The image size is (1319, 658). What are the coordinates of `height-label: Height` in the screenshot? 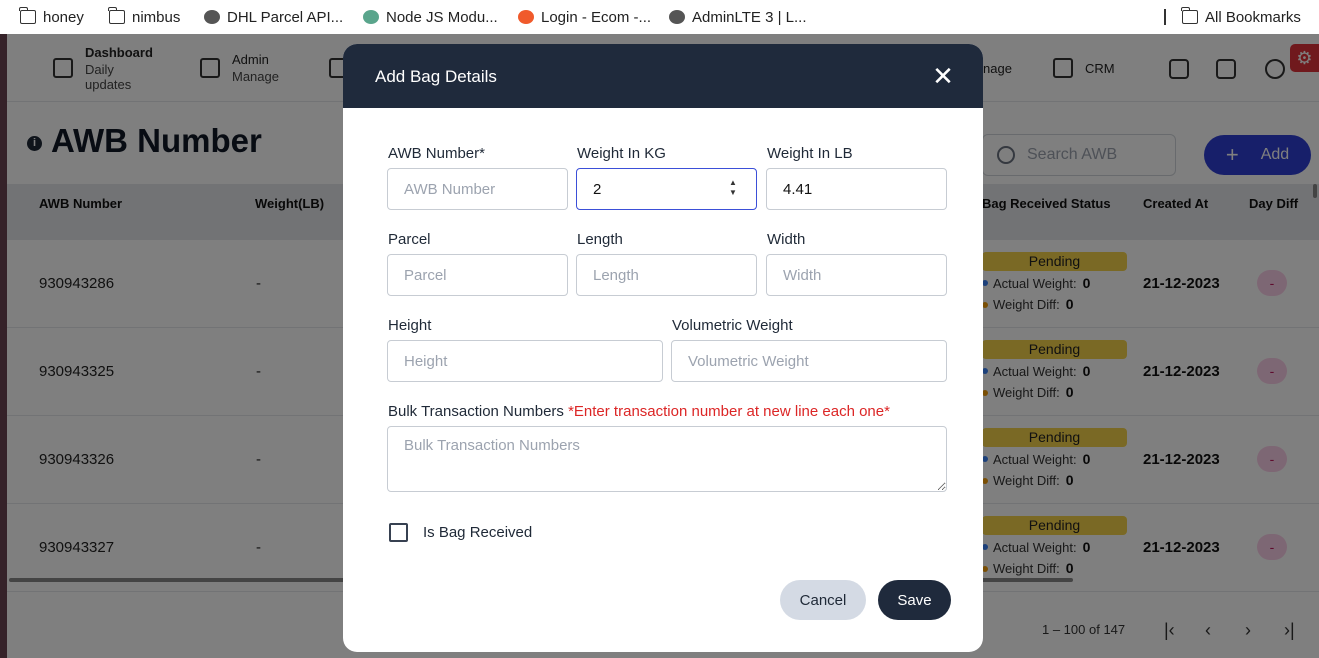 It's located at (410, 325).